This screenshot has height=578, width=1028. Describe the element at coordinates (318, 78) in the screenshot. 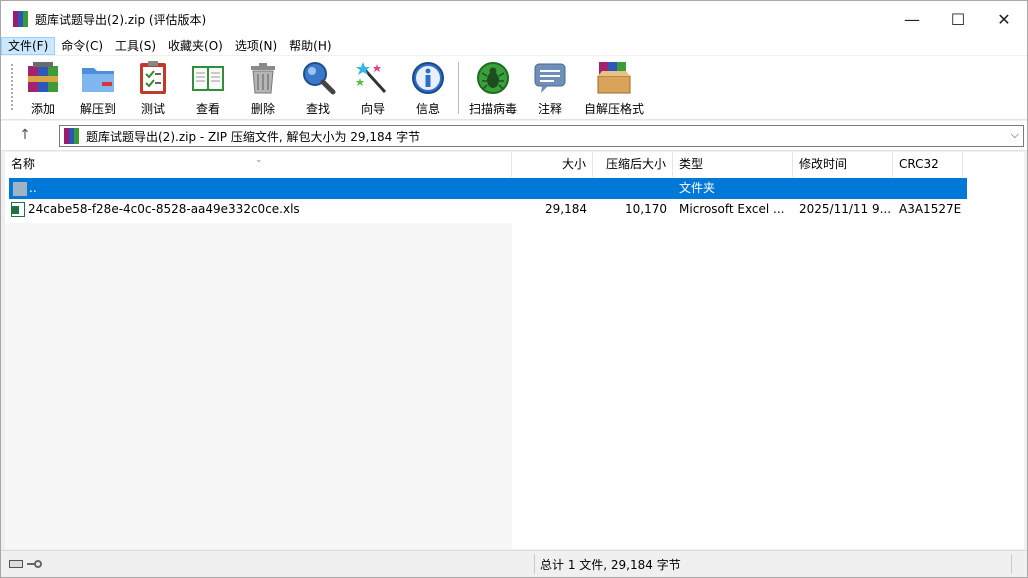

I see `magnifier-icon` at that location.